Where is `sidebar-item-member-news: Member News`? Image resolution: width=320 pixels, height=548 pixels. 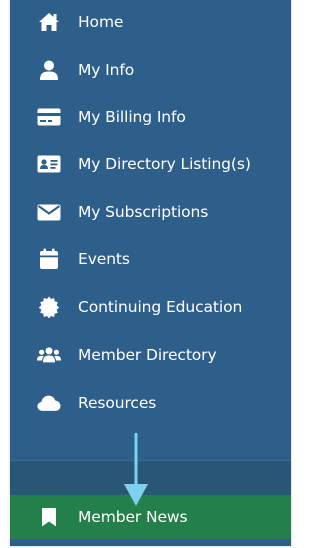 sidebar-item-member-news: Member News is located at coordinates (150, 517).